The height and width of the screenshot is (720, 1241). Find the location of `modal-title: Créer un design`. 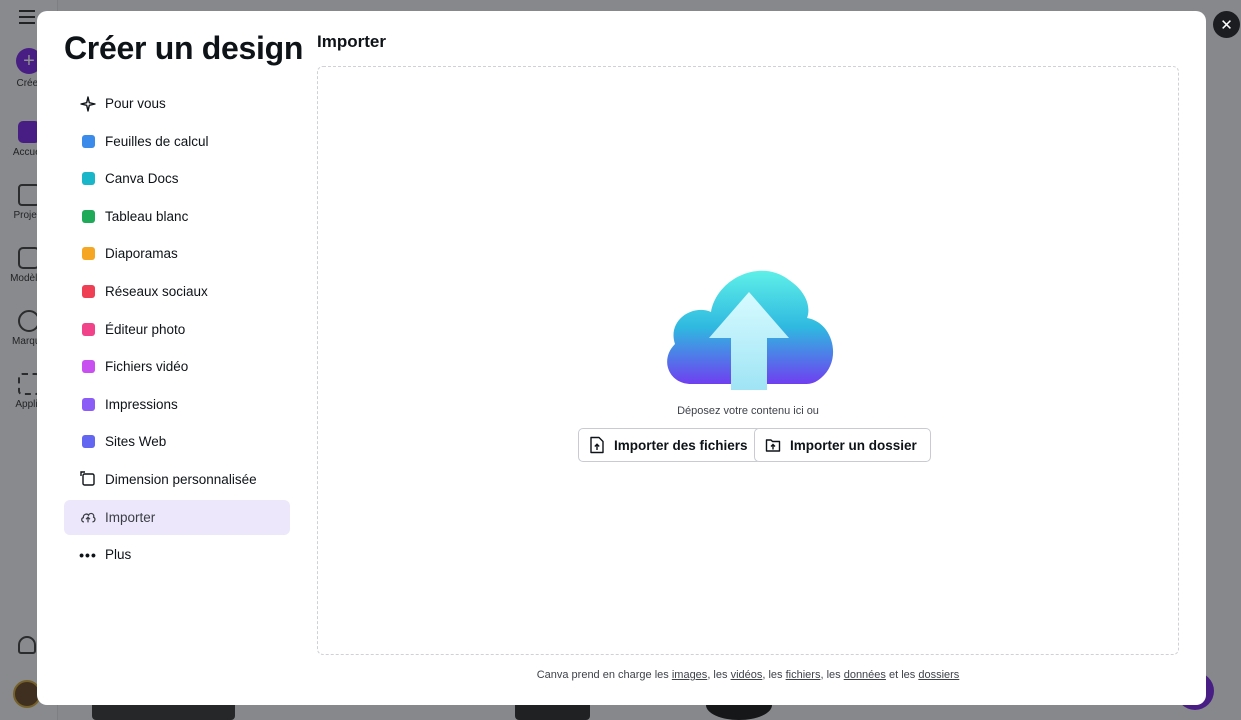

modal-title: Créer un design is located at coordinates (184, 48).